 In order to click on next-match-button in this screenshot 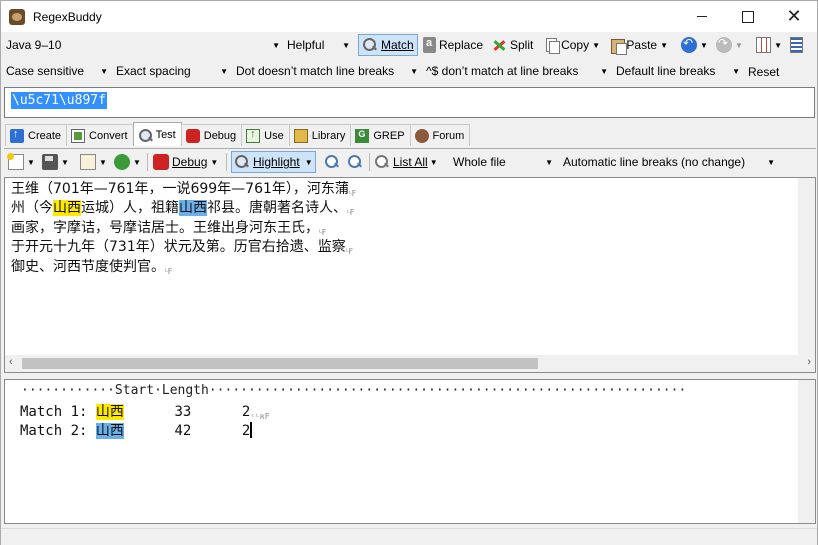, I will do `click(356, 162)`.